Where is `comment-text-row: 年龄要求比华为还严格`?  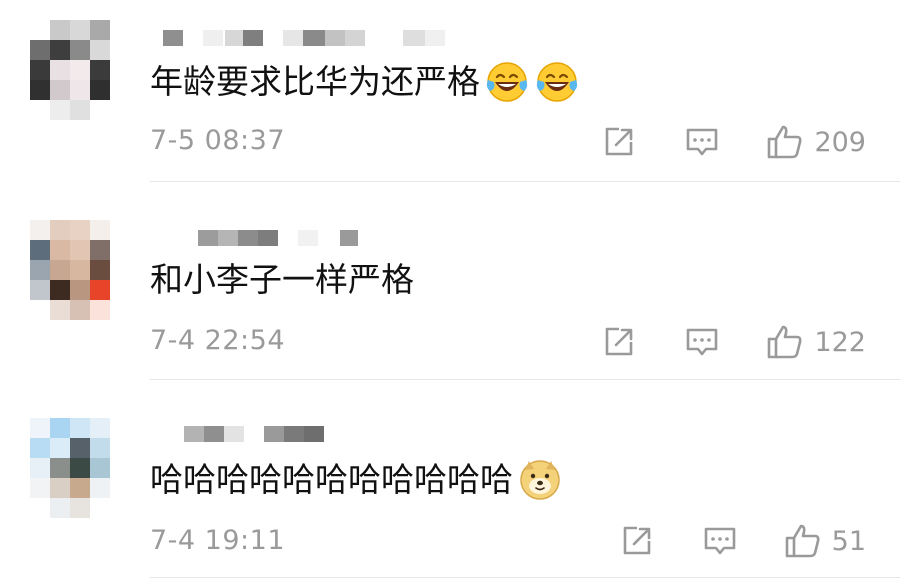
comment-text-row: 年龄要求比华为还严格 is located at coordinates (365, 82).